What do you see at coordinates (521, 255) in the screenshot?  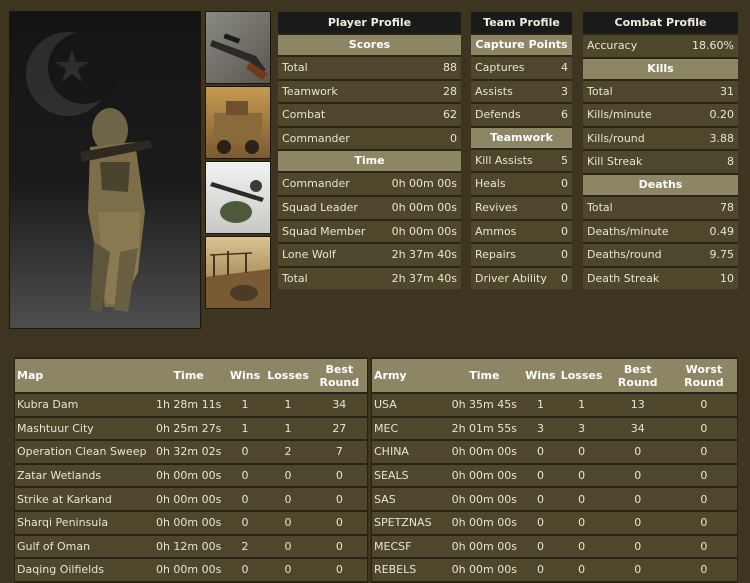 I see `teamwork-row: Repairs 0` at bounding box center [521, 255].